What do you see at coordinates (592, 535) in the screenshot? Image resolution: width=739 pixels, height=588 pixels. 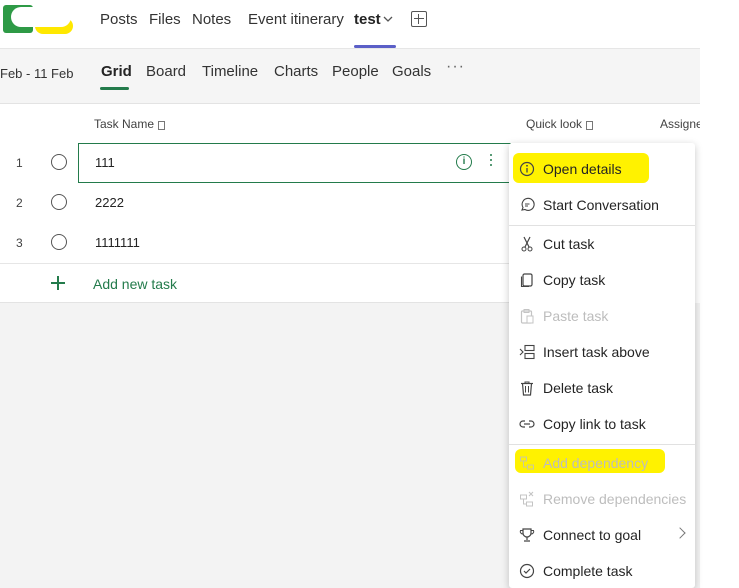 I see `menu-item-label: Connect to goal` at bounding box center [592, 535].